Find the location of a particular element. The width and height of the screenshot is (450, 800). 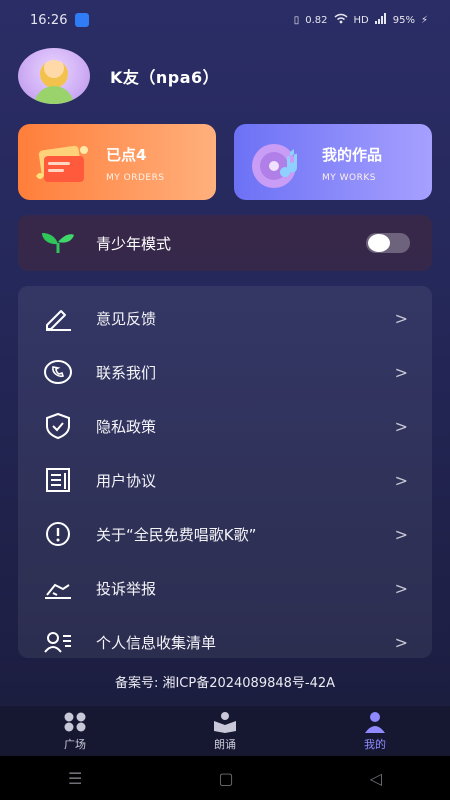

tab-recite: 朗诵 is located at coordinates (225, 731).